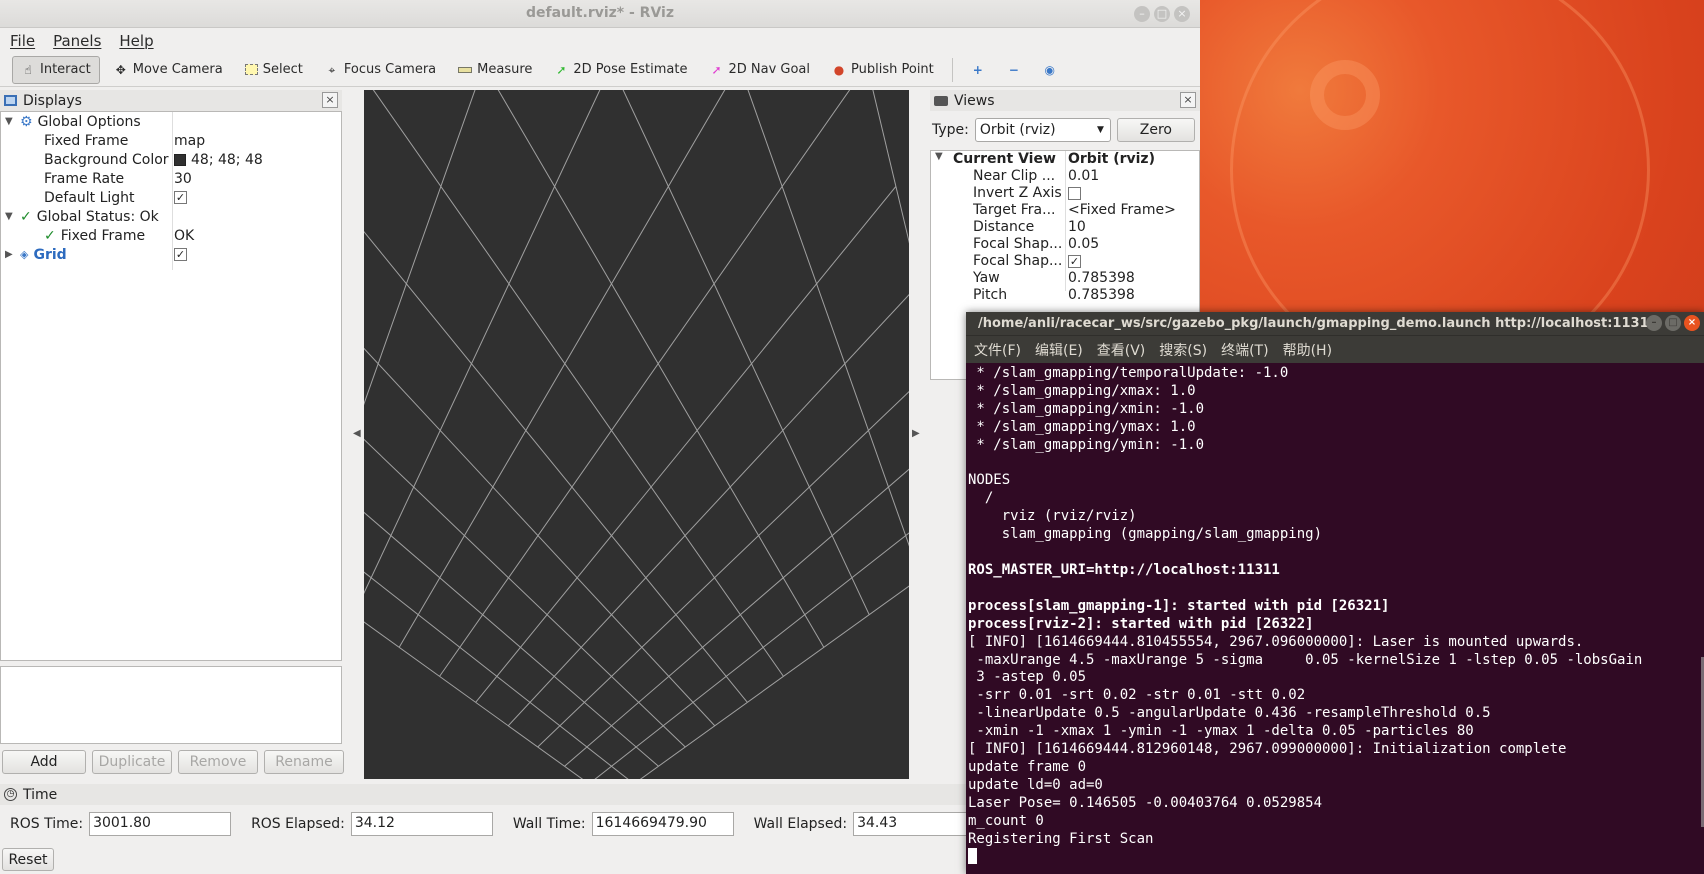  What do you see at coordinates (298, 824) in the screenshot?
I see `ros-elapsed-label: ROS Elapsed:` at bounding box center [298, 824].